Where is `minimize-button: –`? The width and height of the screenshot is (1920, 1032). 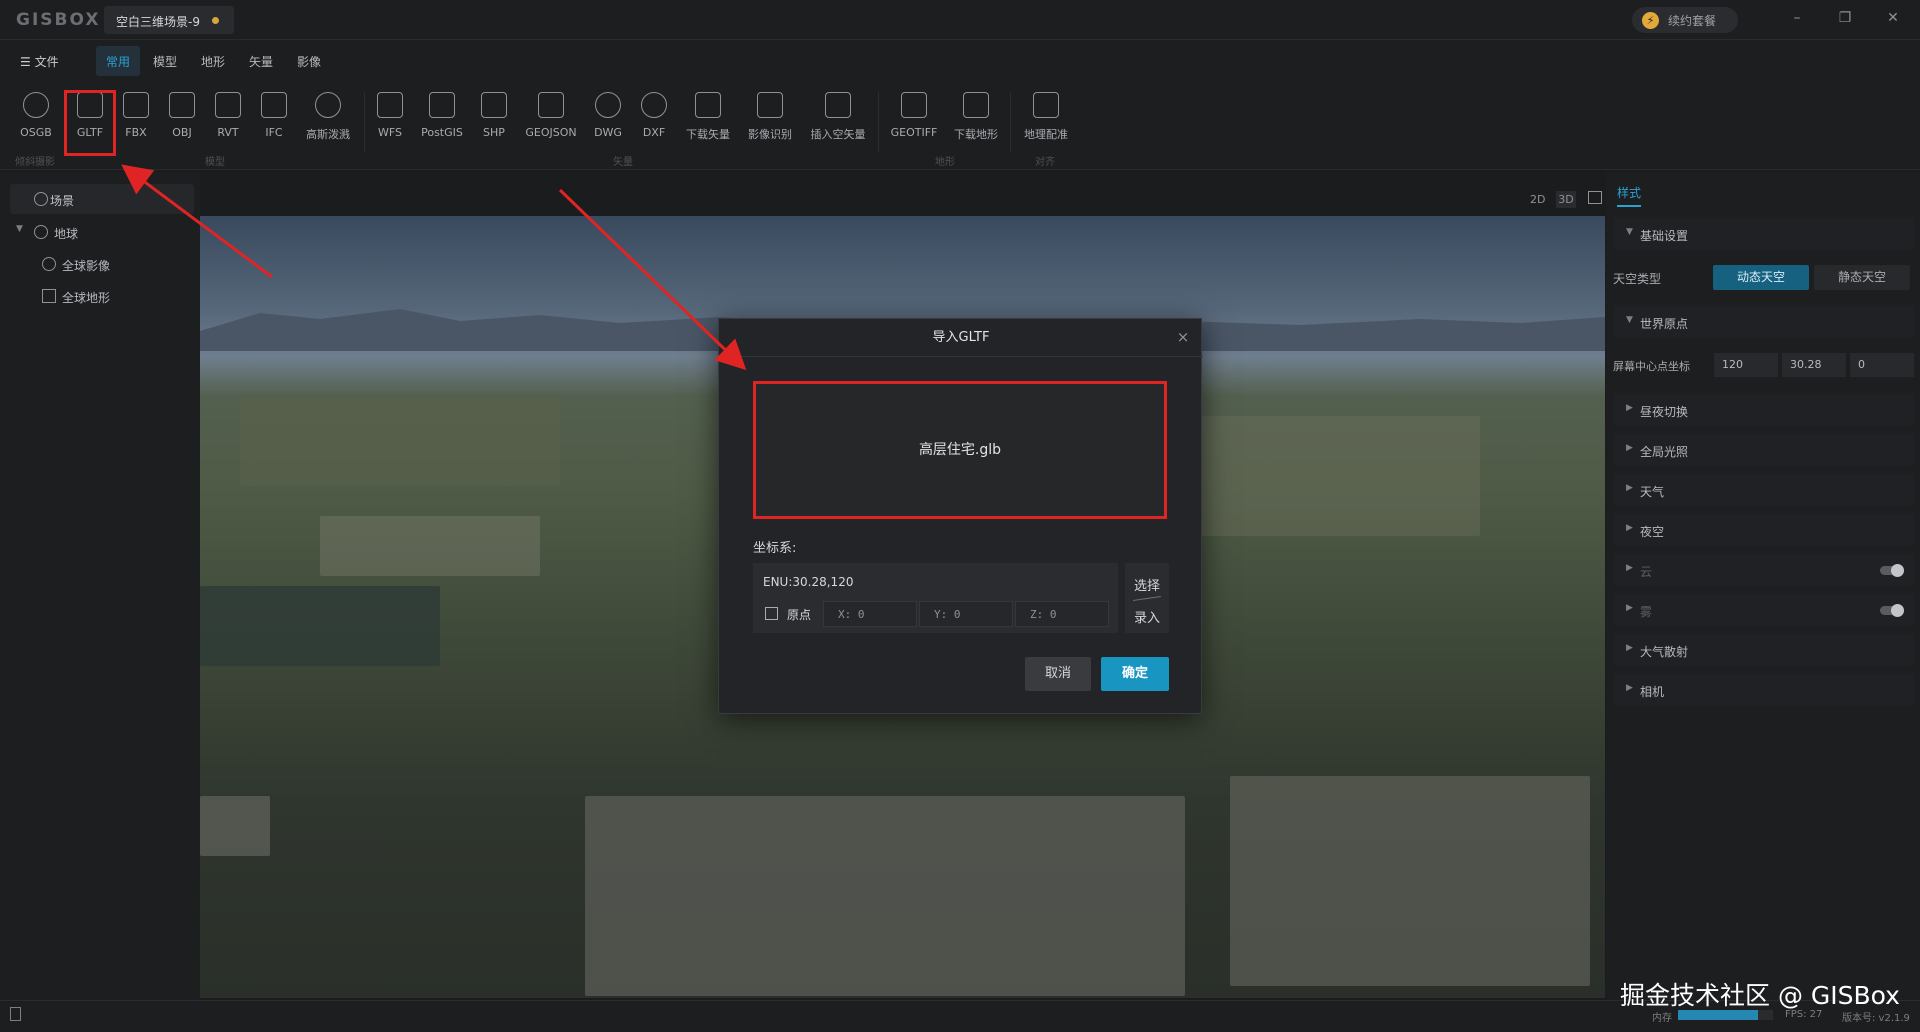
minimize-button: – is located at coordinates (1797, 20).